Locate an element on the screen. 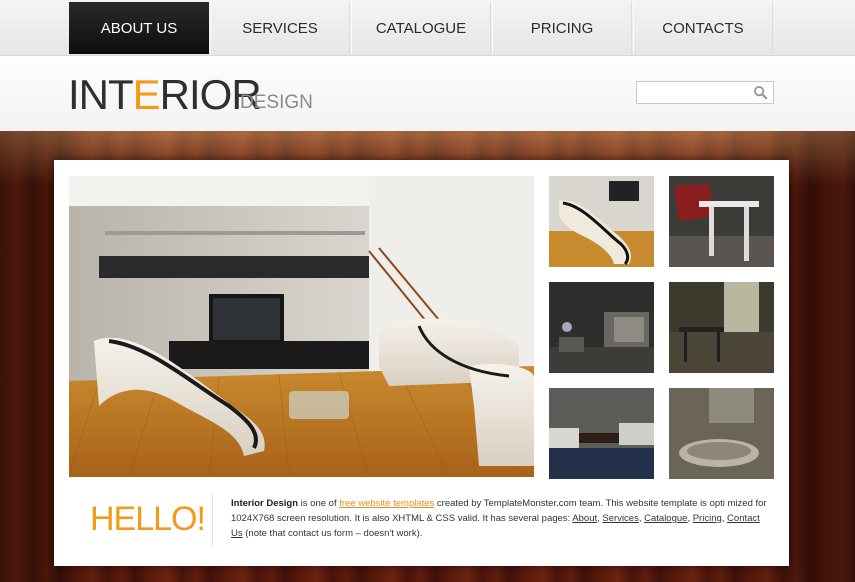 The height and width of the screenshot is (582, 855). nav-item-pricing: PRICING is located at coordinates (562, 28).